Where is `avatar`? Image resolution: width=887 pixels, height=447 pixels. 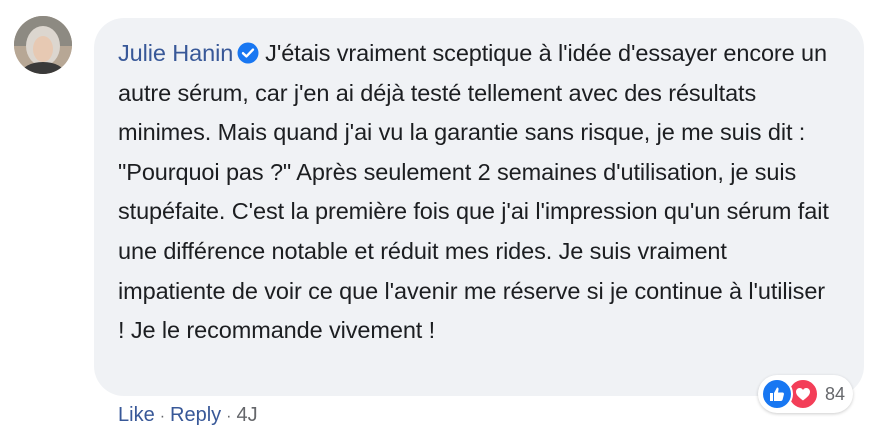
avatar is located at coordinates (43, 45).